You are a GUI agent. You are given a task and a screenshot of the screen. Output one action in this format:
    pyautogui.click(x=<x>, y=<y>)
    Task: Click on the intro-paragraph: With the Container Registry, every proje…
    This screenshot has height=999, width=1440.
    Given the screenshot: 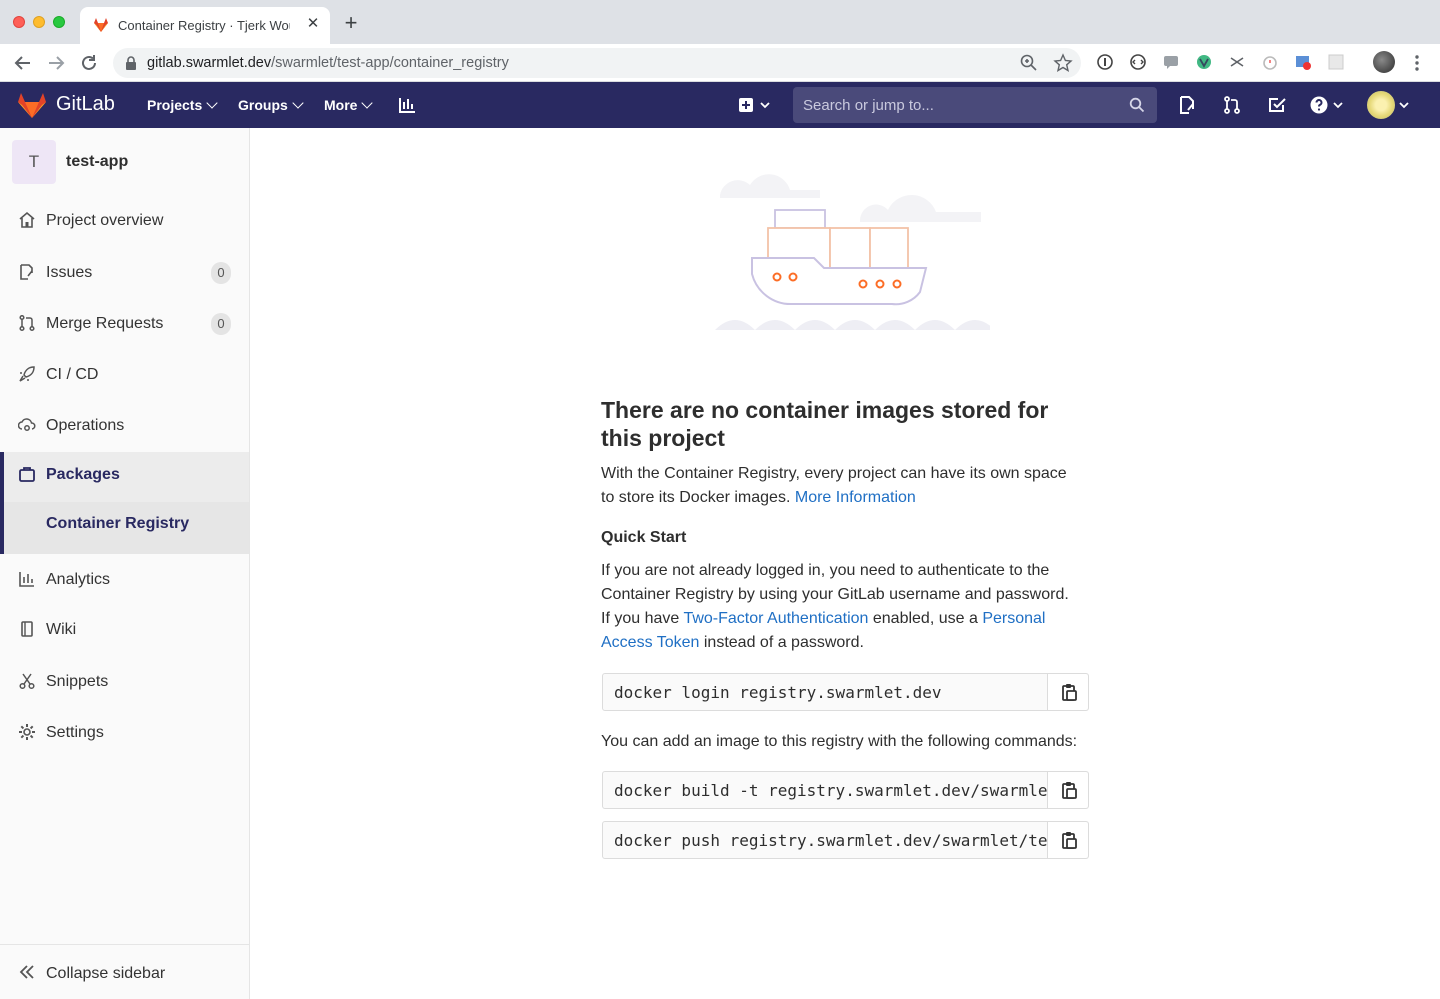 What is the action you would take?
    pyautogui.click(x=834, y=485)
    